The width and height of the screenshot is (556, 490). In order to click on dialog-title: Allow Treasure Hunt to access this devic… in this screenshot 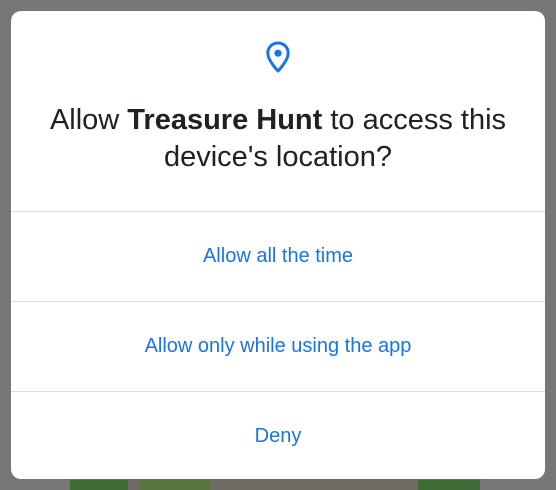, I will do `click(278, 139)`.